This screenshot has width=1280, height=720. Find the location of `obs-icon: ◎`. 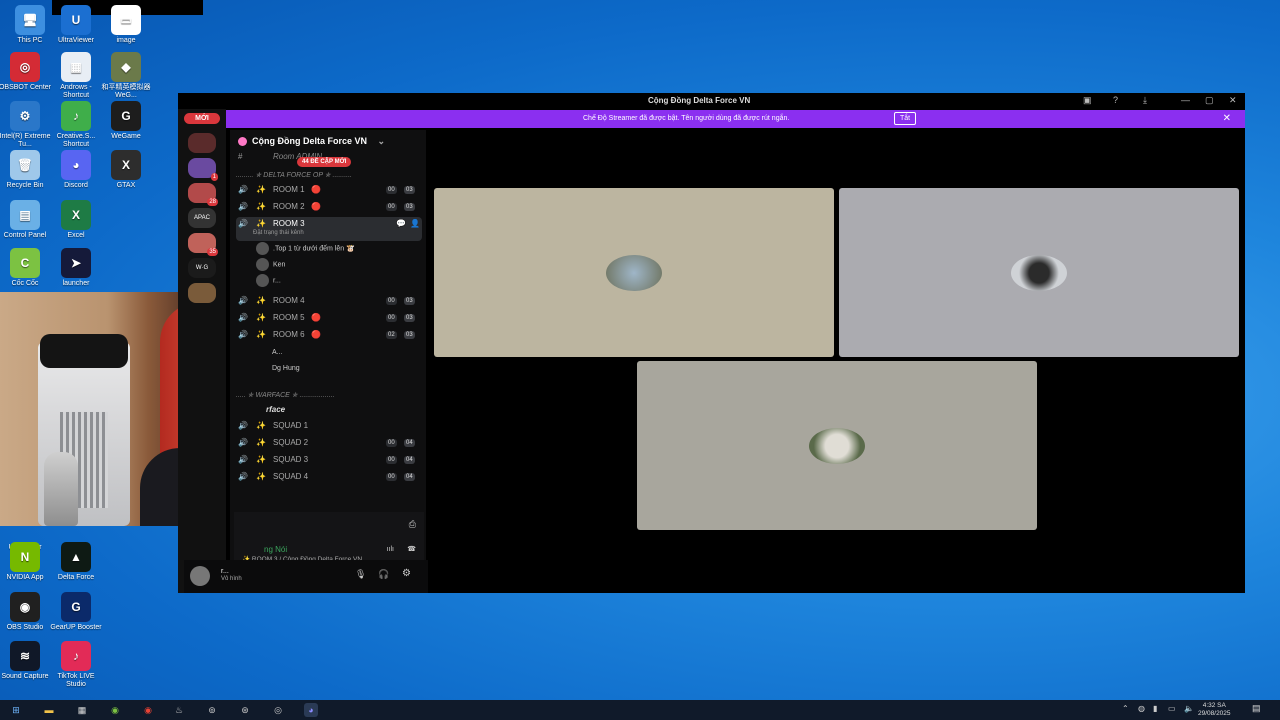

obs-icon: ◎ is located at coordinates (278, 710).